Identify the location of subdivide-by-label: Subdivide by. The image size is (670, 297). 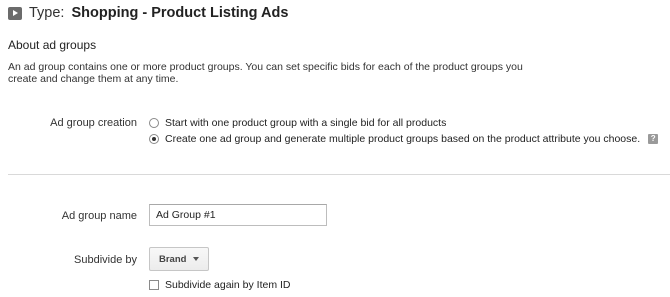
(105, 260).